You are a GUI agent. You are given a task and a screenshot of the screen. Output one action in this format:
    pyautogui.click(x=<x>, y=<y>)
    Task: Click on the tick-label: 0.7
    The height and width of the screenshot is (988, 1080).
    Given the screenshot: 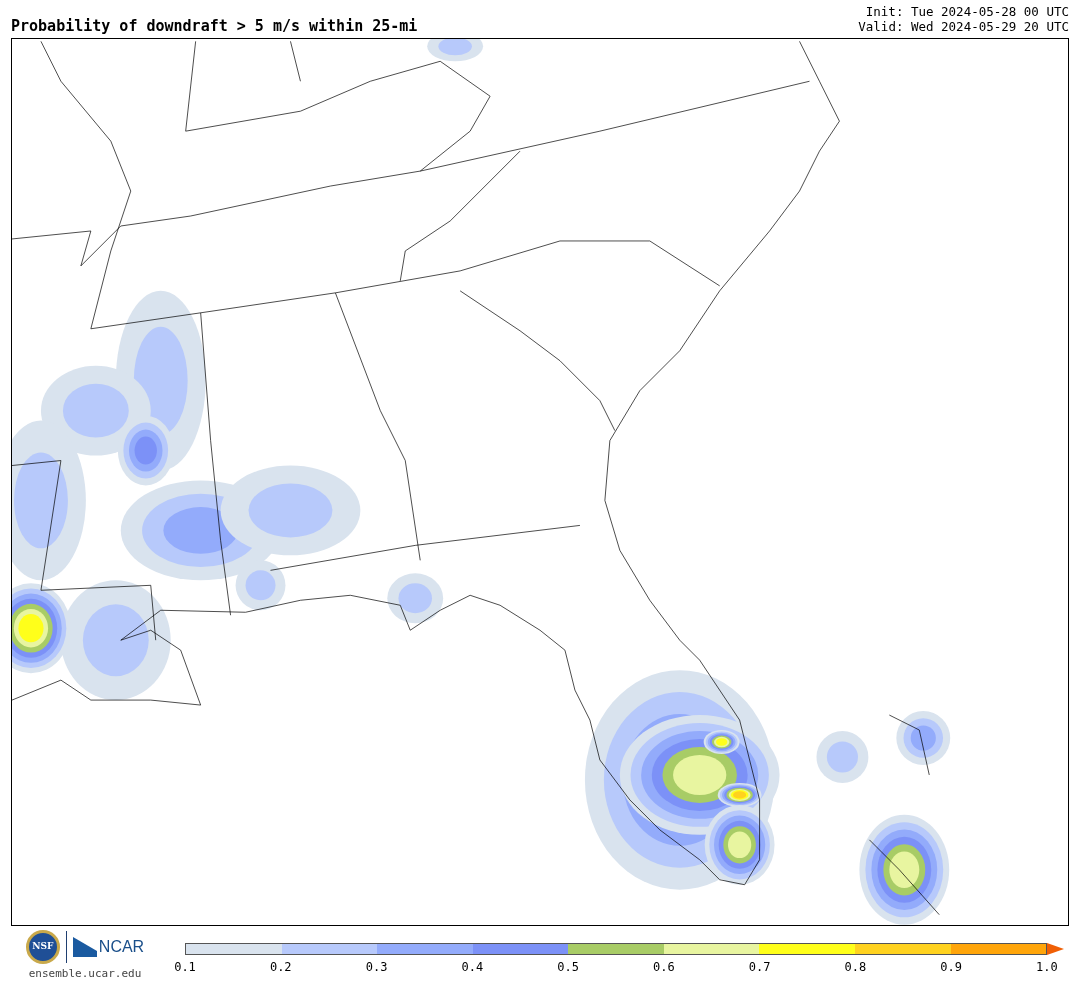 What is the action you would take?
    pyautogui.click(x=759, y=967)
    